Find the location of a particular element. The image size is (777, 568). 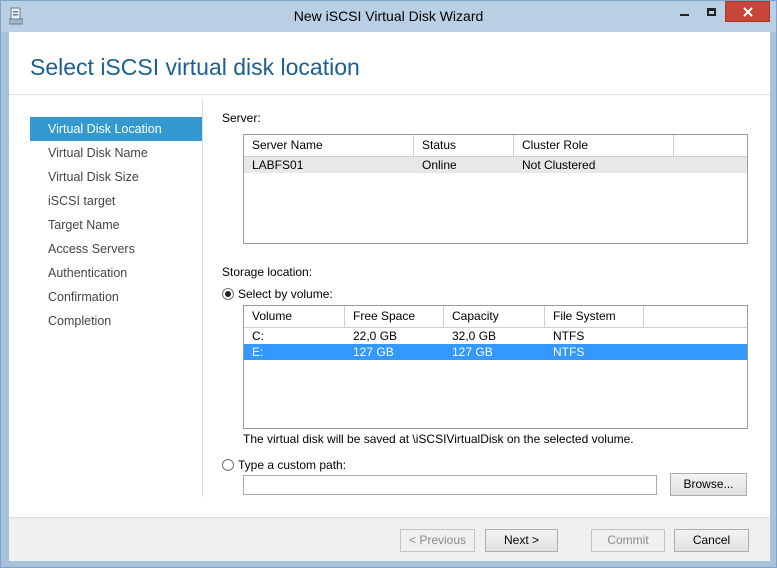

select-by-volume-radio is located at coordinates (228, 294).